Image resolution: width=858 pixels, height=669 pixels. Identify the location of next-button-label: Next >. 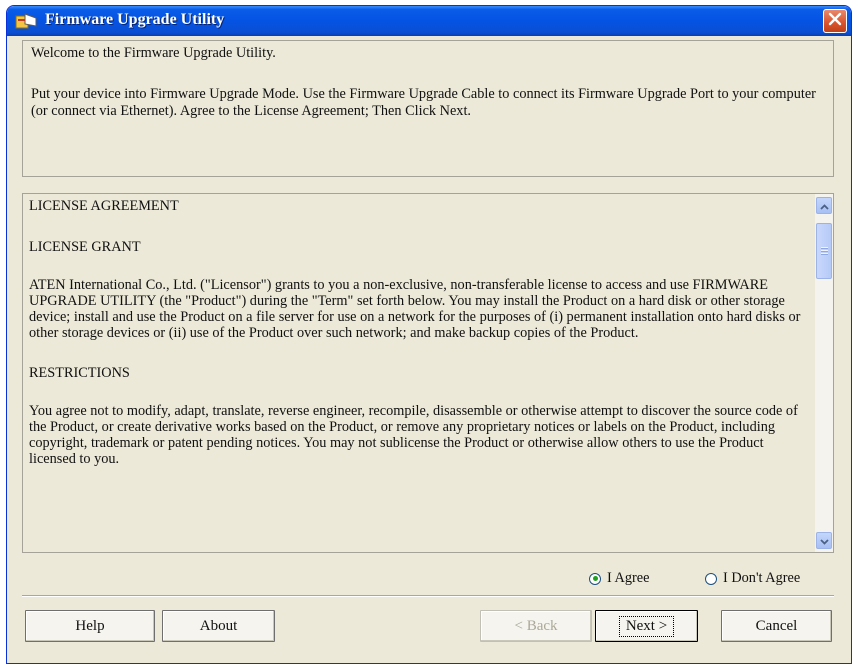
(646, 626).